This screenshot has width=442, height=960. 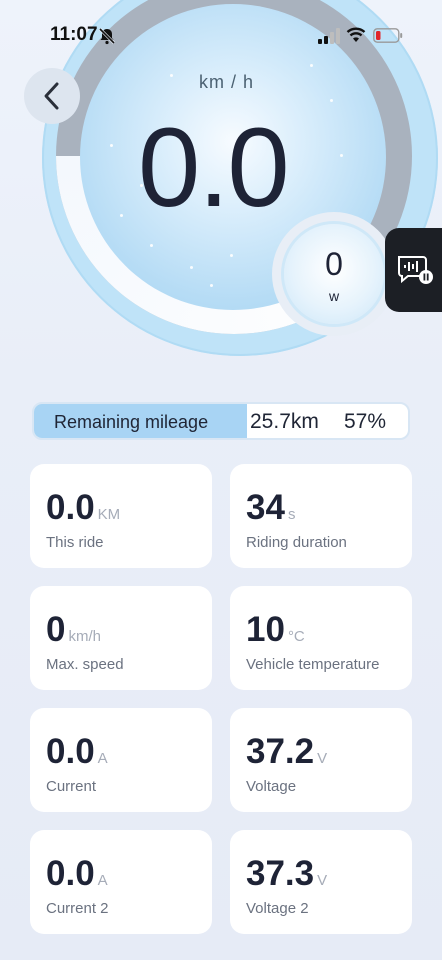 I want to click on stat-label: Voltage 2, so click(x=277, y=908).